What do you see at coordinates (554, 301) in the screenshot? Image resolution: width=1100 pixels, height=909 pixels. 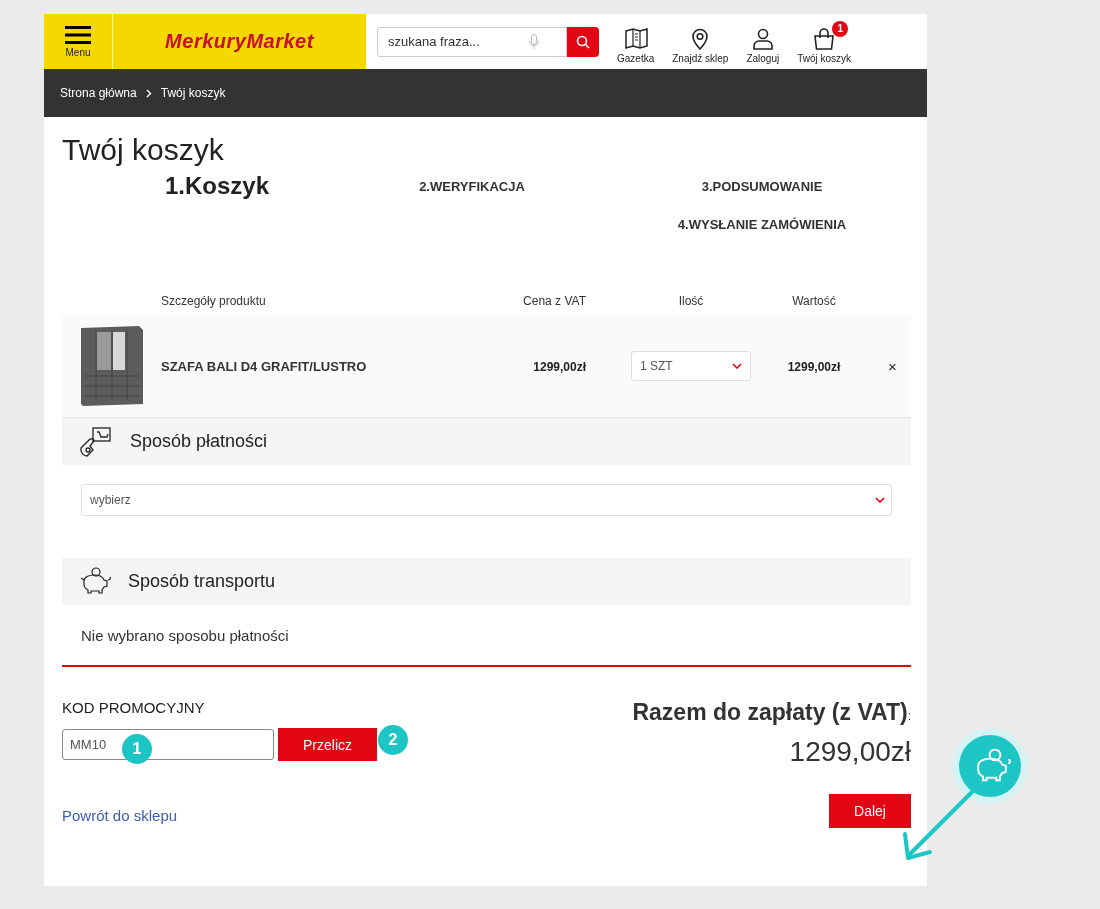 I see `column-header: Cena z VAT` at bounding box center [554, 301].